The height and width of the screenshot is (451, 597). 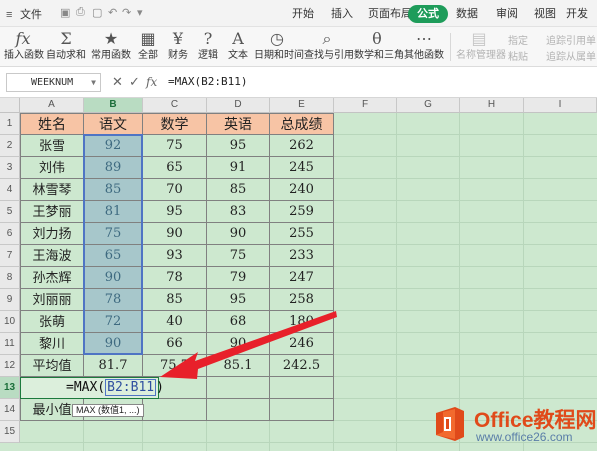 What do you see at coordinates (175, 344) in the screenshot?
I see `score-cell: 66` at bounding box center [175, 344].